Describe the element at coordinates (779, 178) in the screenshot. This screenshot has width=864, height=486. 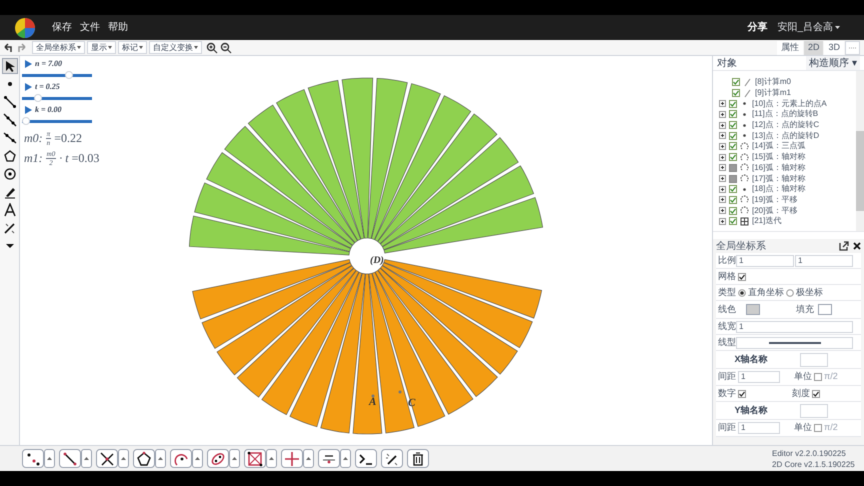
I see `tree-item: [17]弧：轴对称` at that location.